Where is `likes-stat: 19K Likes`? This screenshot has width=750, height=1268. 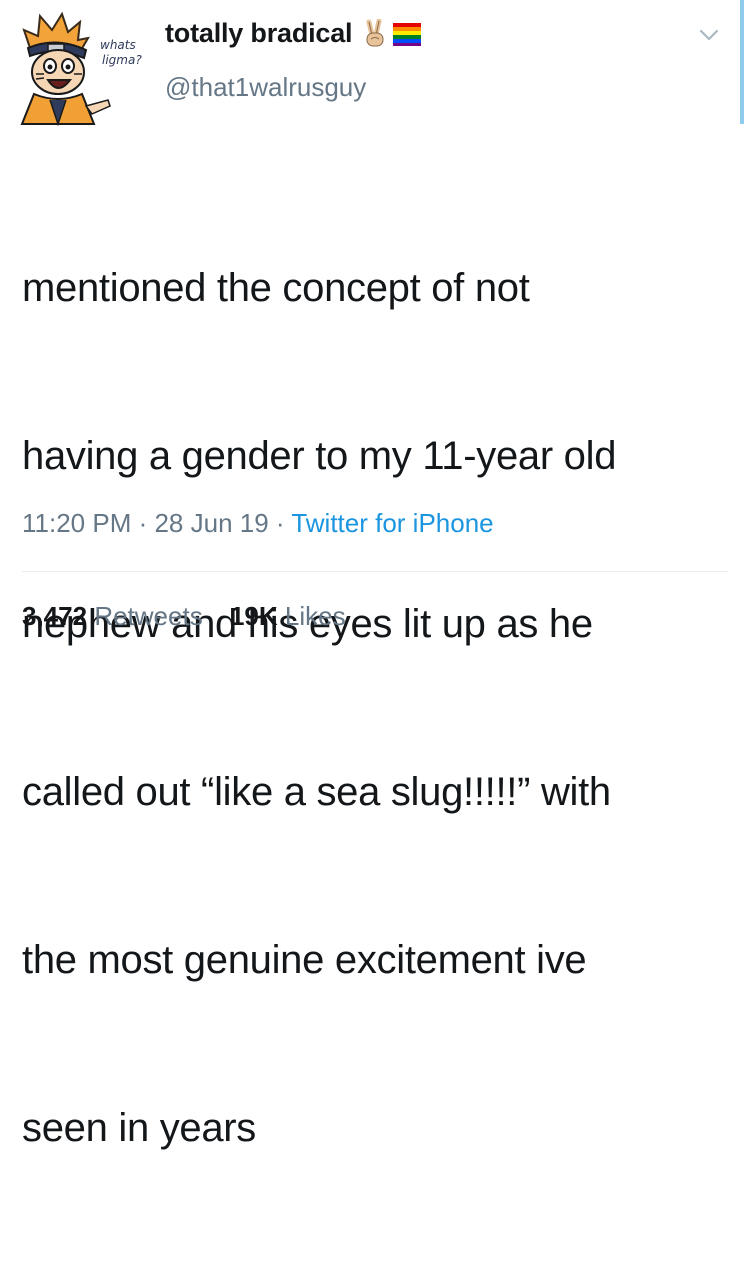 likes-stat: 19K Likes is located at coordinates (288, 616).